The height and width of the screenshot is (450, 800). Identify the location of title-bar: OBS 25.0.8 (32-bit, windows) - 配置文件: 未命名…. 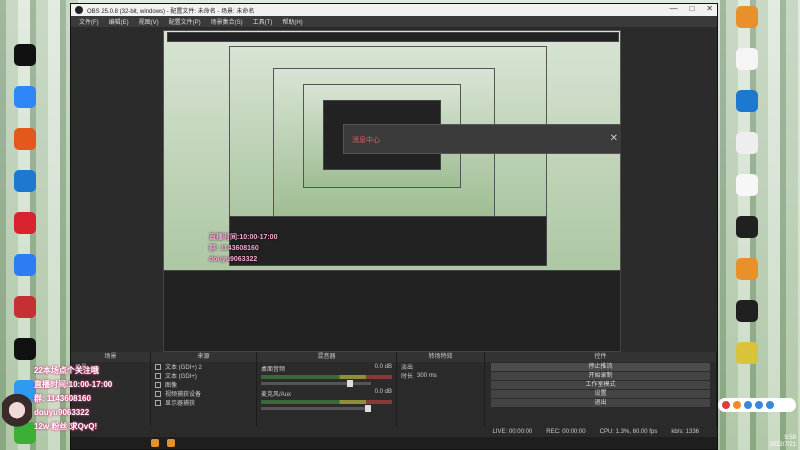
(394, 10).